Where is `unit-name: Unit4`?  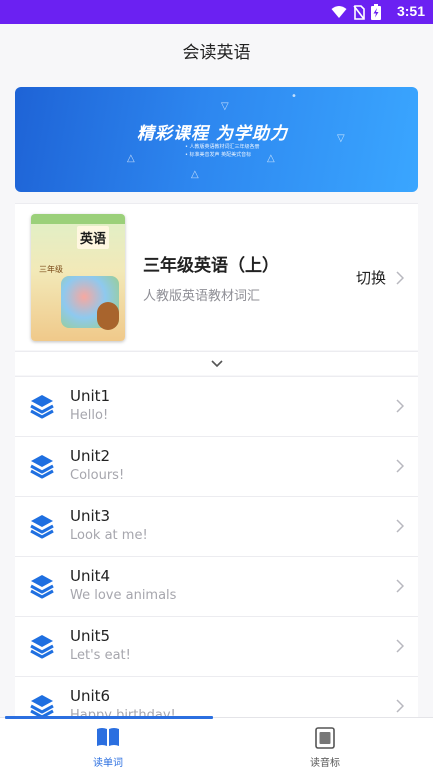 unit-name: Unit4 is located at coordinates (90, 576).